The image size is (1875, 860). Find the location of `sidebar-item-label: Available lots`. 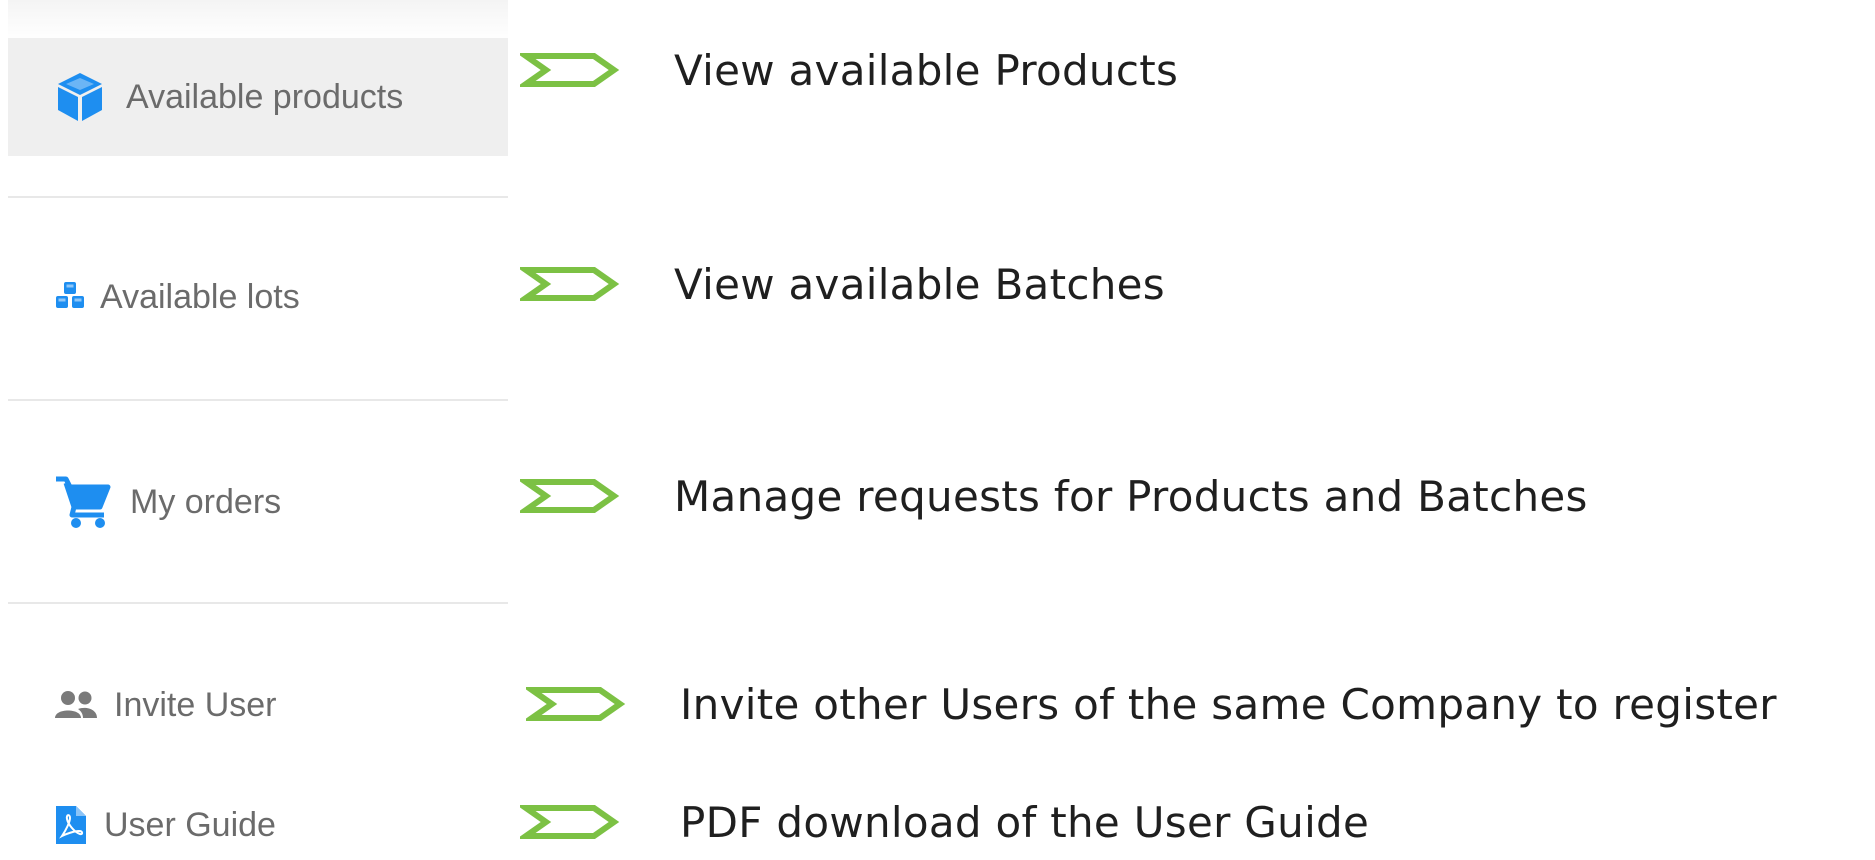

sidebar-item-label: Available lots is located at coordinates (200, 296).